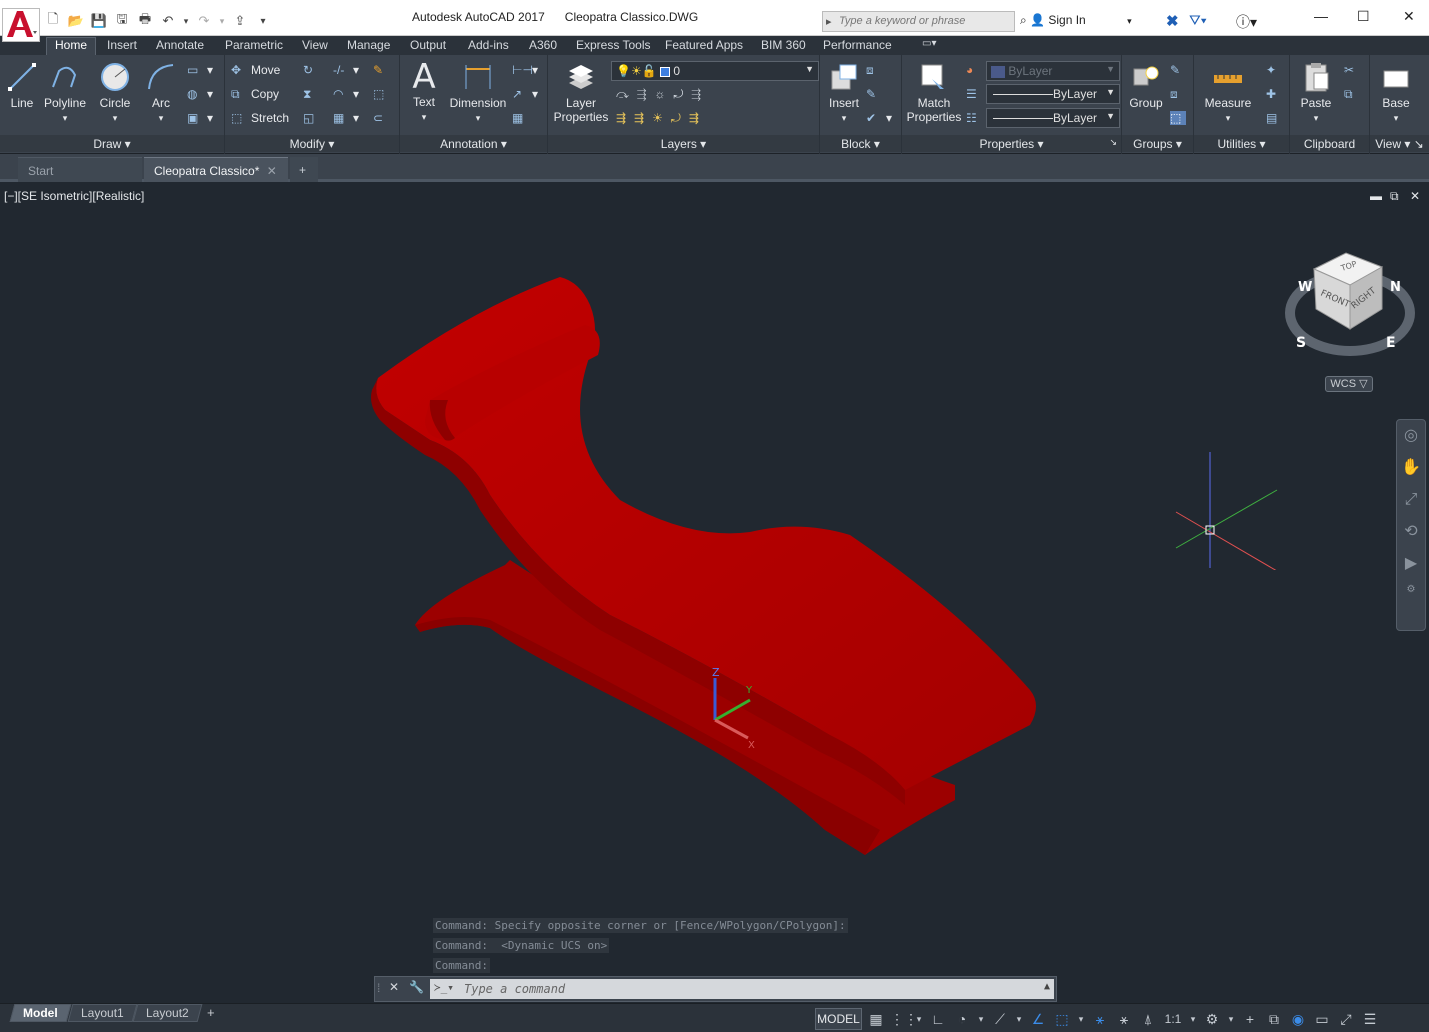 The image size is (1429, 1032). Describe the element at coordinates (312, 143) in the screenshot. I see `modify-panel-label: Modify ▾` at that location.